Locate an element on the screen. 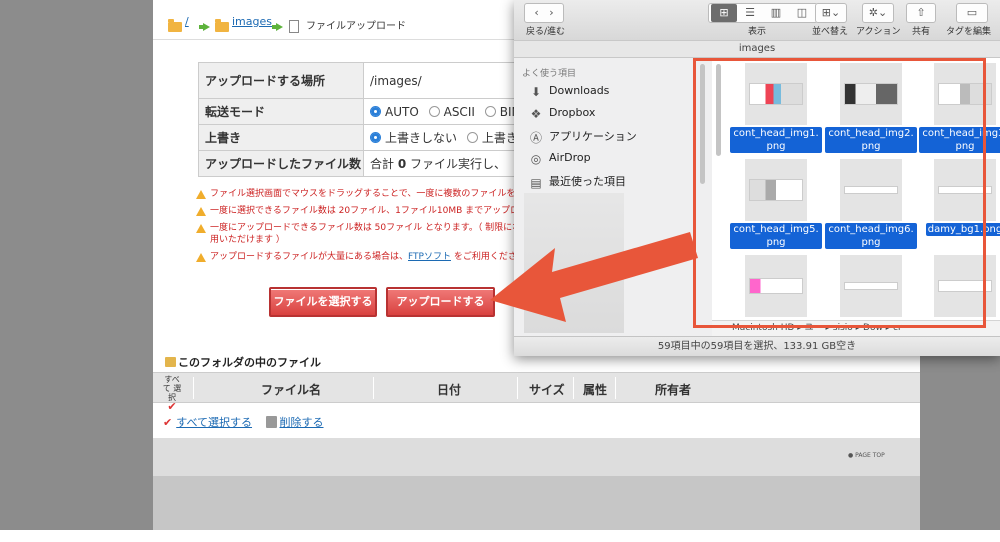 This screenshot has height=542, width=1000. file-actions: ✔ すべて選択する 削除する is located at coordinates (248, 422).